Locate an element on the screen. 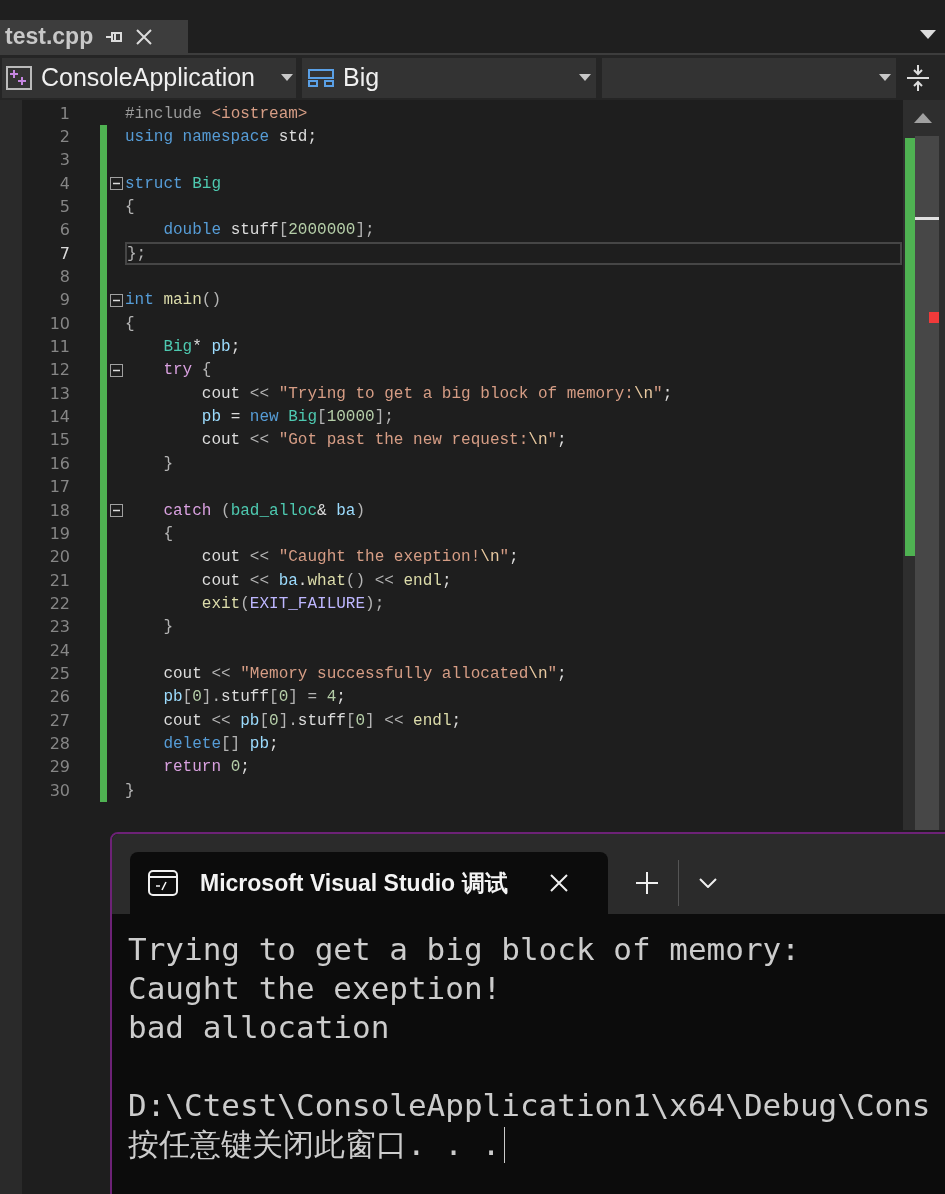  code-line: exit(EXIT_FAILURE); is located at coordinates (292, 604).